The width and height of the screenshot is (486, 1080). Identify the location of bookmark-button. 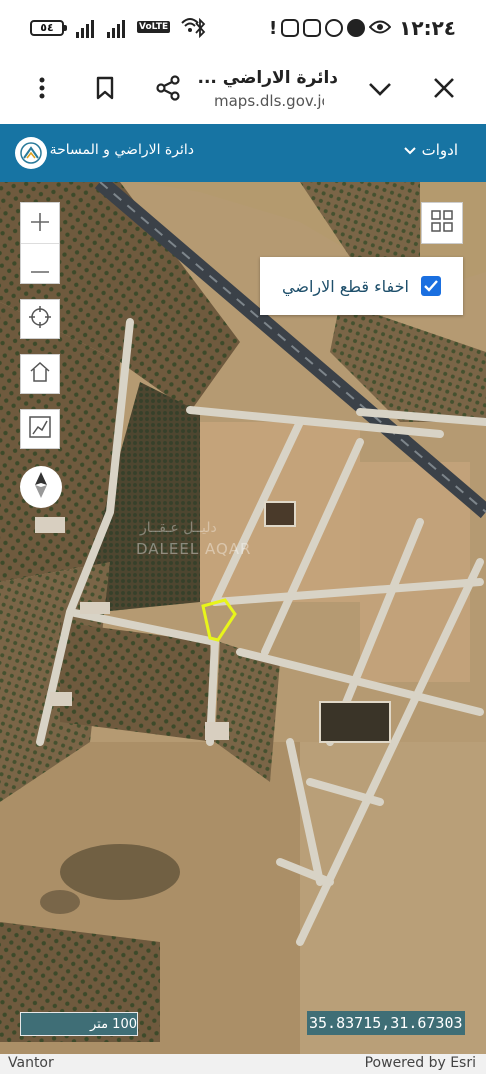
(105, 90).